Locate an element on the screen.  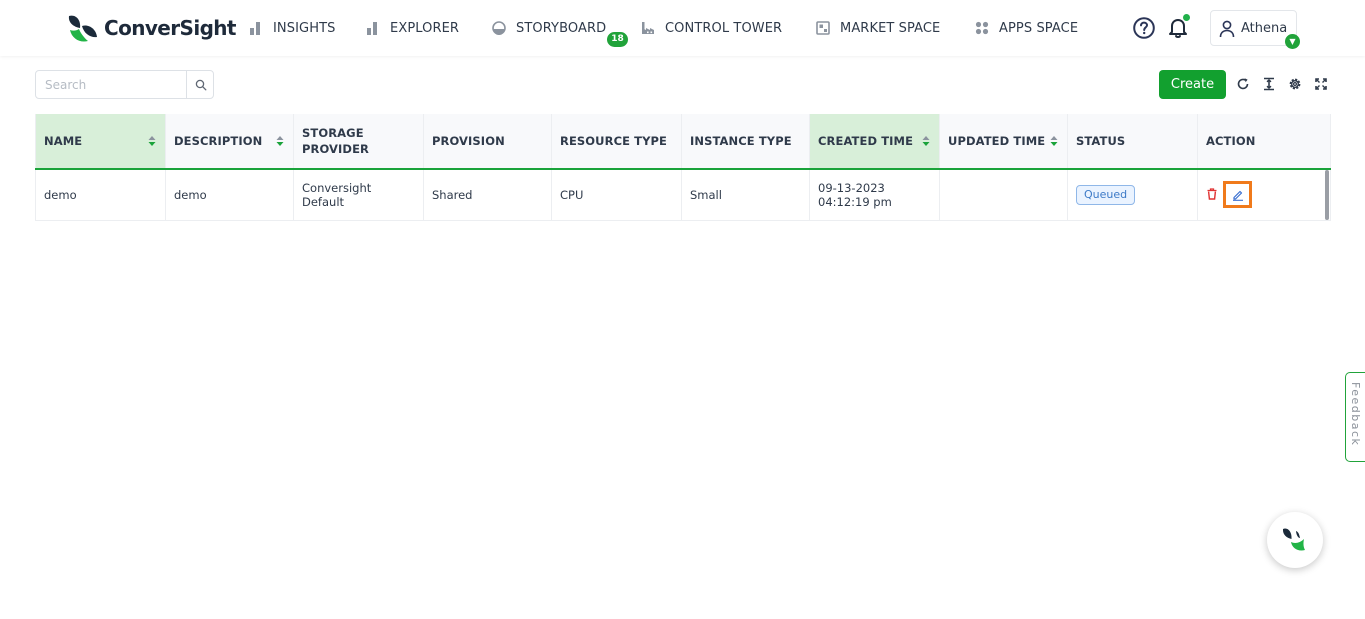
search-input is located at coordinates (111, 84).